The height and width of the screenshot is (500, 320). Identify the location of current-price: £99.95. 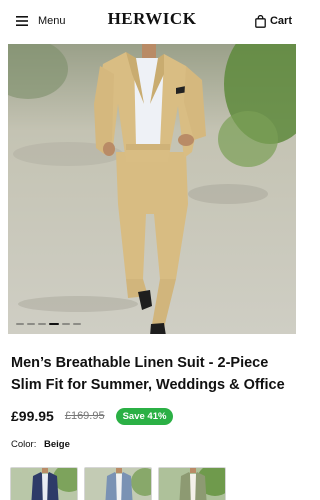
(32, 416).